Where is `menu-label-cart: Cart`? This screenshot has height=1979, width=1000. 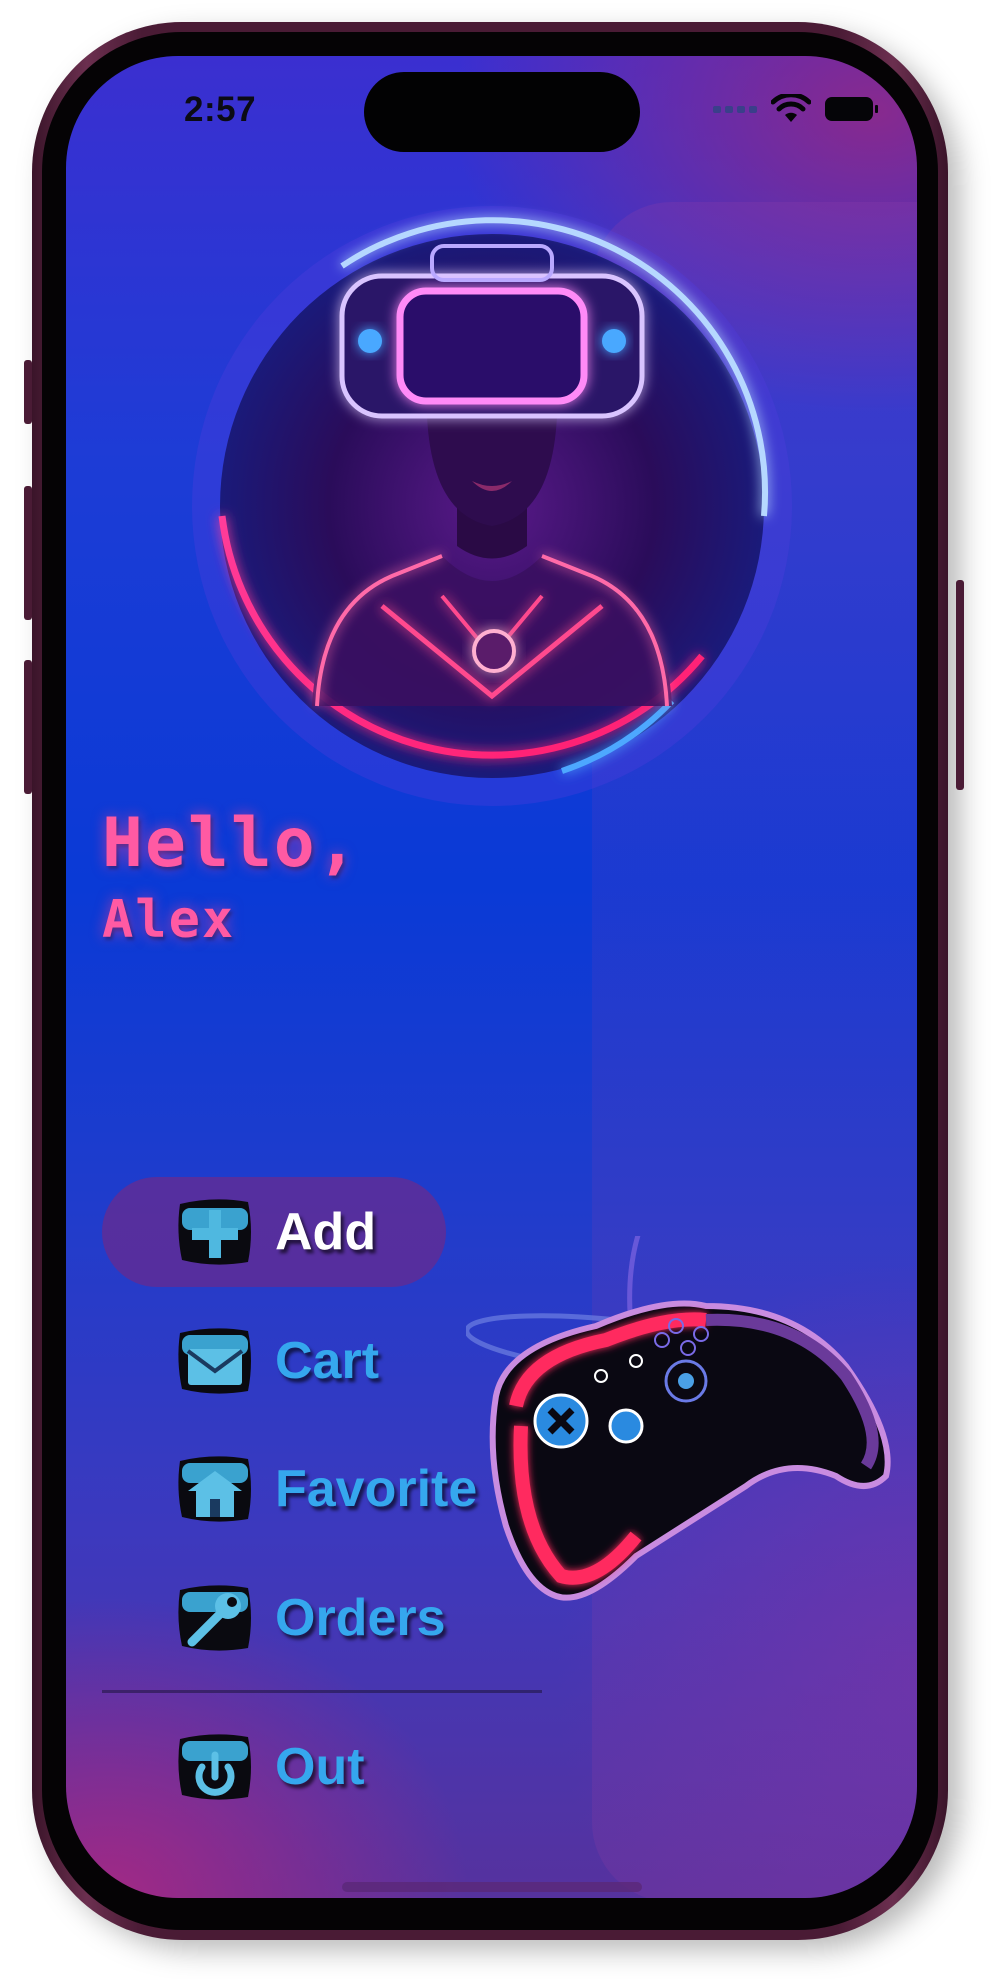
menu-label-cart: Cart is located at coordinates (327, 1361).